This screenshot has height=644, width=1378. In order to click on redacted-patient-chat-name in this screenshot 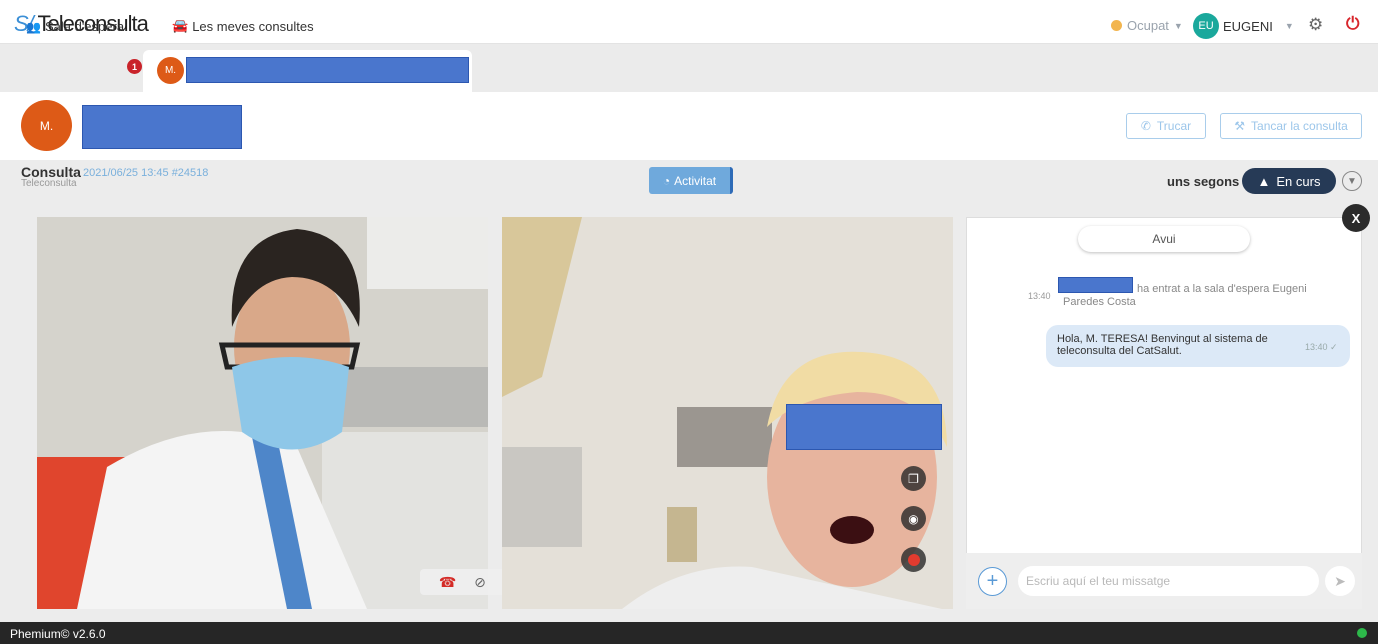, I will do `click(1095, 285)`.